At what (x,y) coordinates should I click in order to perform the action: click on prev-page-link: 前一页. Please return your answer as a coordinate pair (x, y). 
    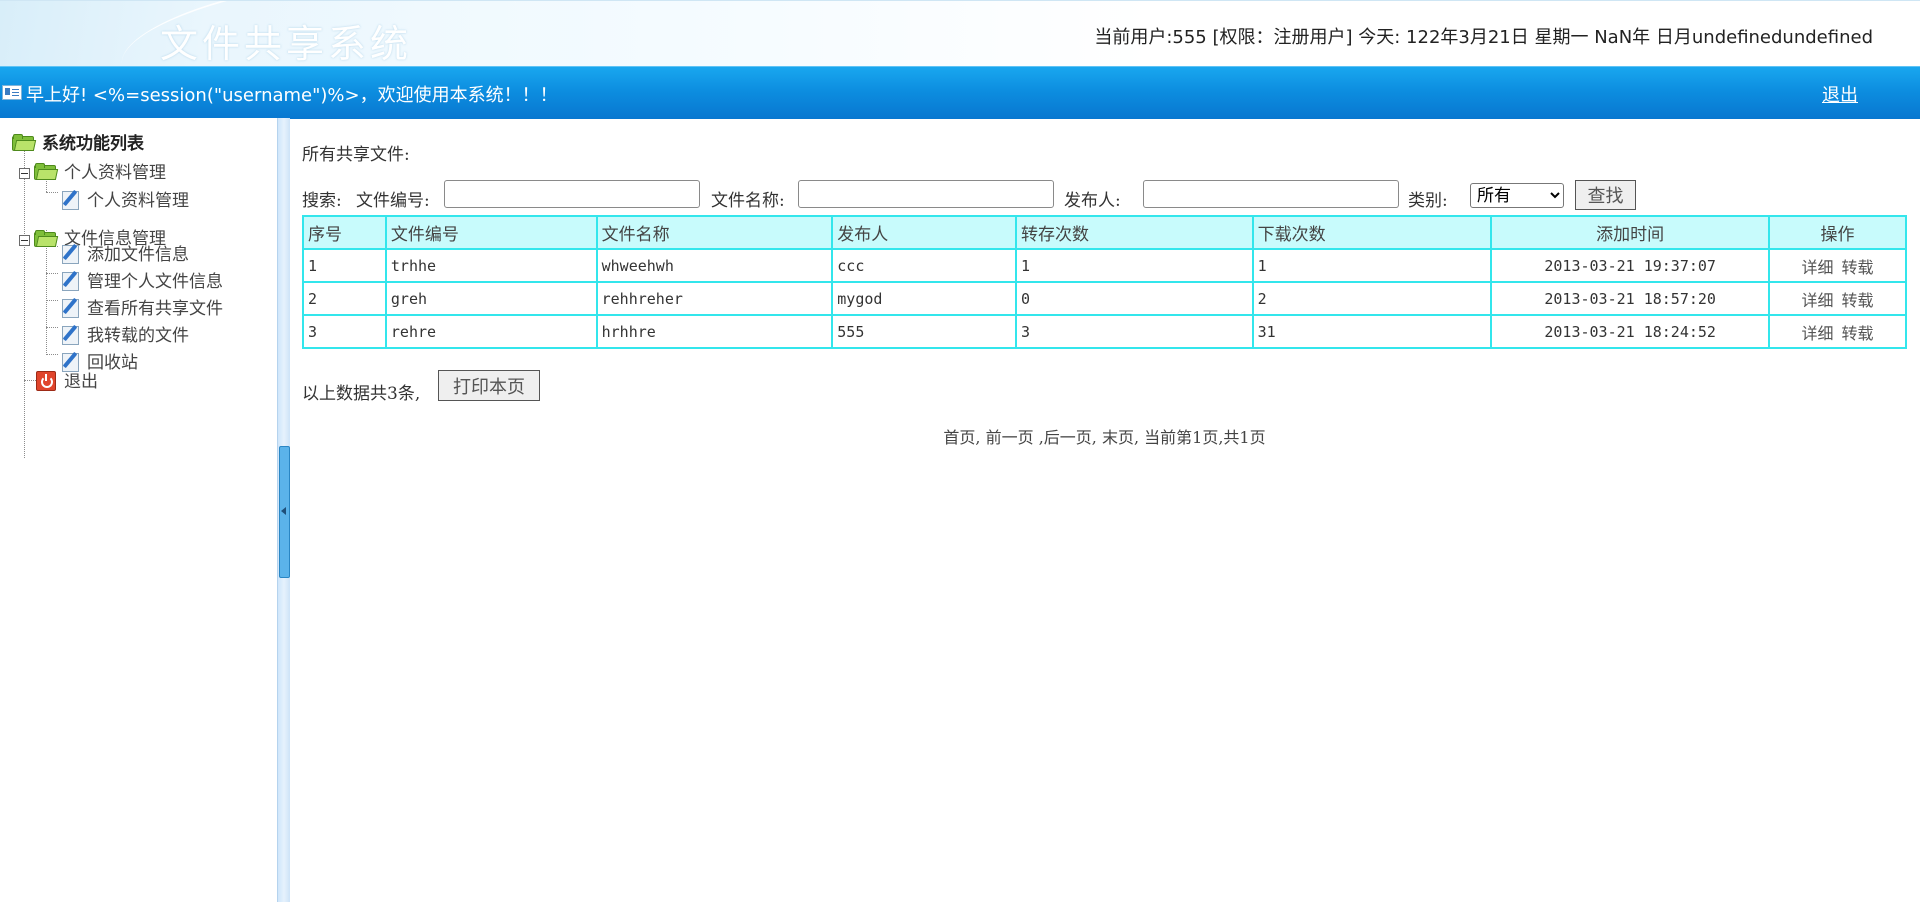
    Looking at the image, I should click on (1010, 437).